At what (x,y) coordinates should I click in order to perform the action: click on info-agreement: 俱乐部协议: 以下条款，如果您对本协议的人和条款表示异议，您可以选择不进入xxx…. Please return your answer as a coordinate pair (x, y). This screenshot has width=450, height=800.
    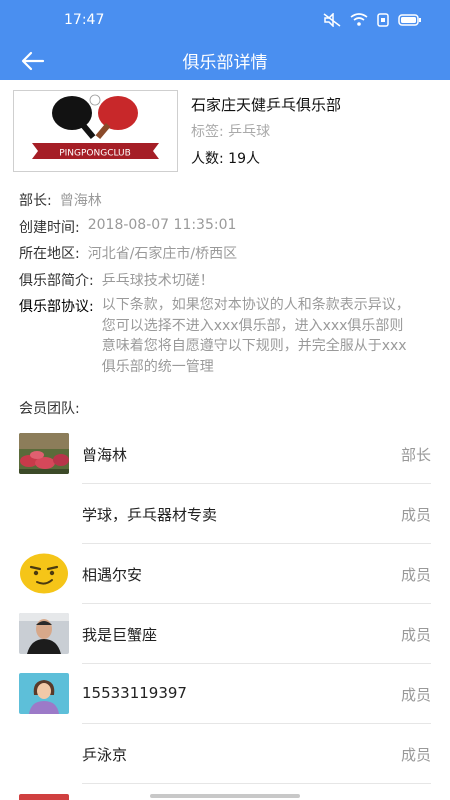
    Looking at the image, I should click on (215, 336).